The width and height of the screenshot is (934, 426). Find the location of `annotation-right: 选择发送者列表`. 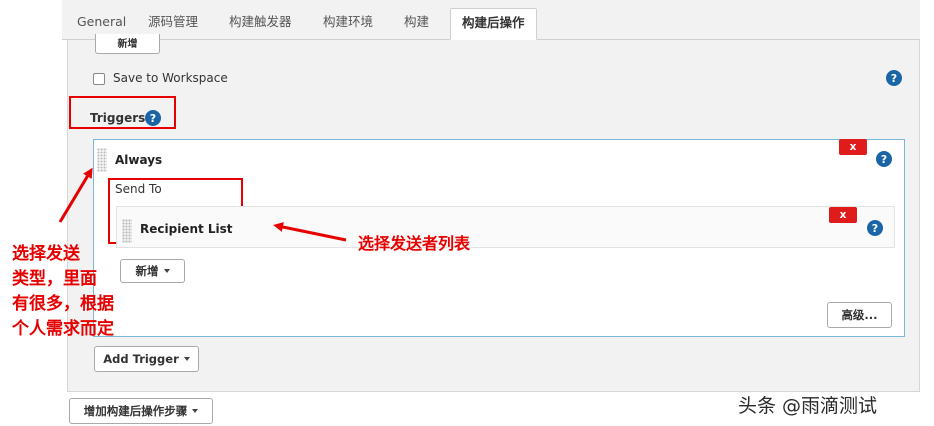

annotation-right: 选择发送者列表 is located at coordinates (414, 243).